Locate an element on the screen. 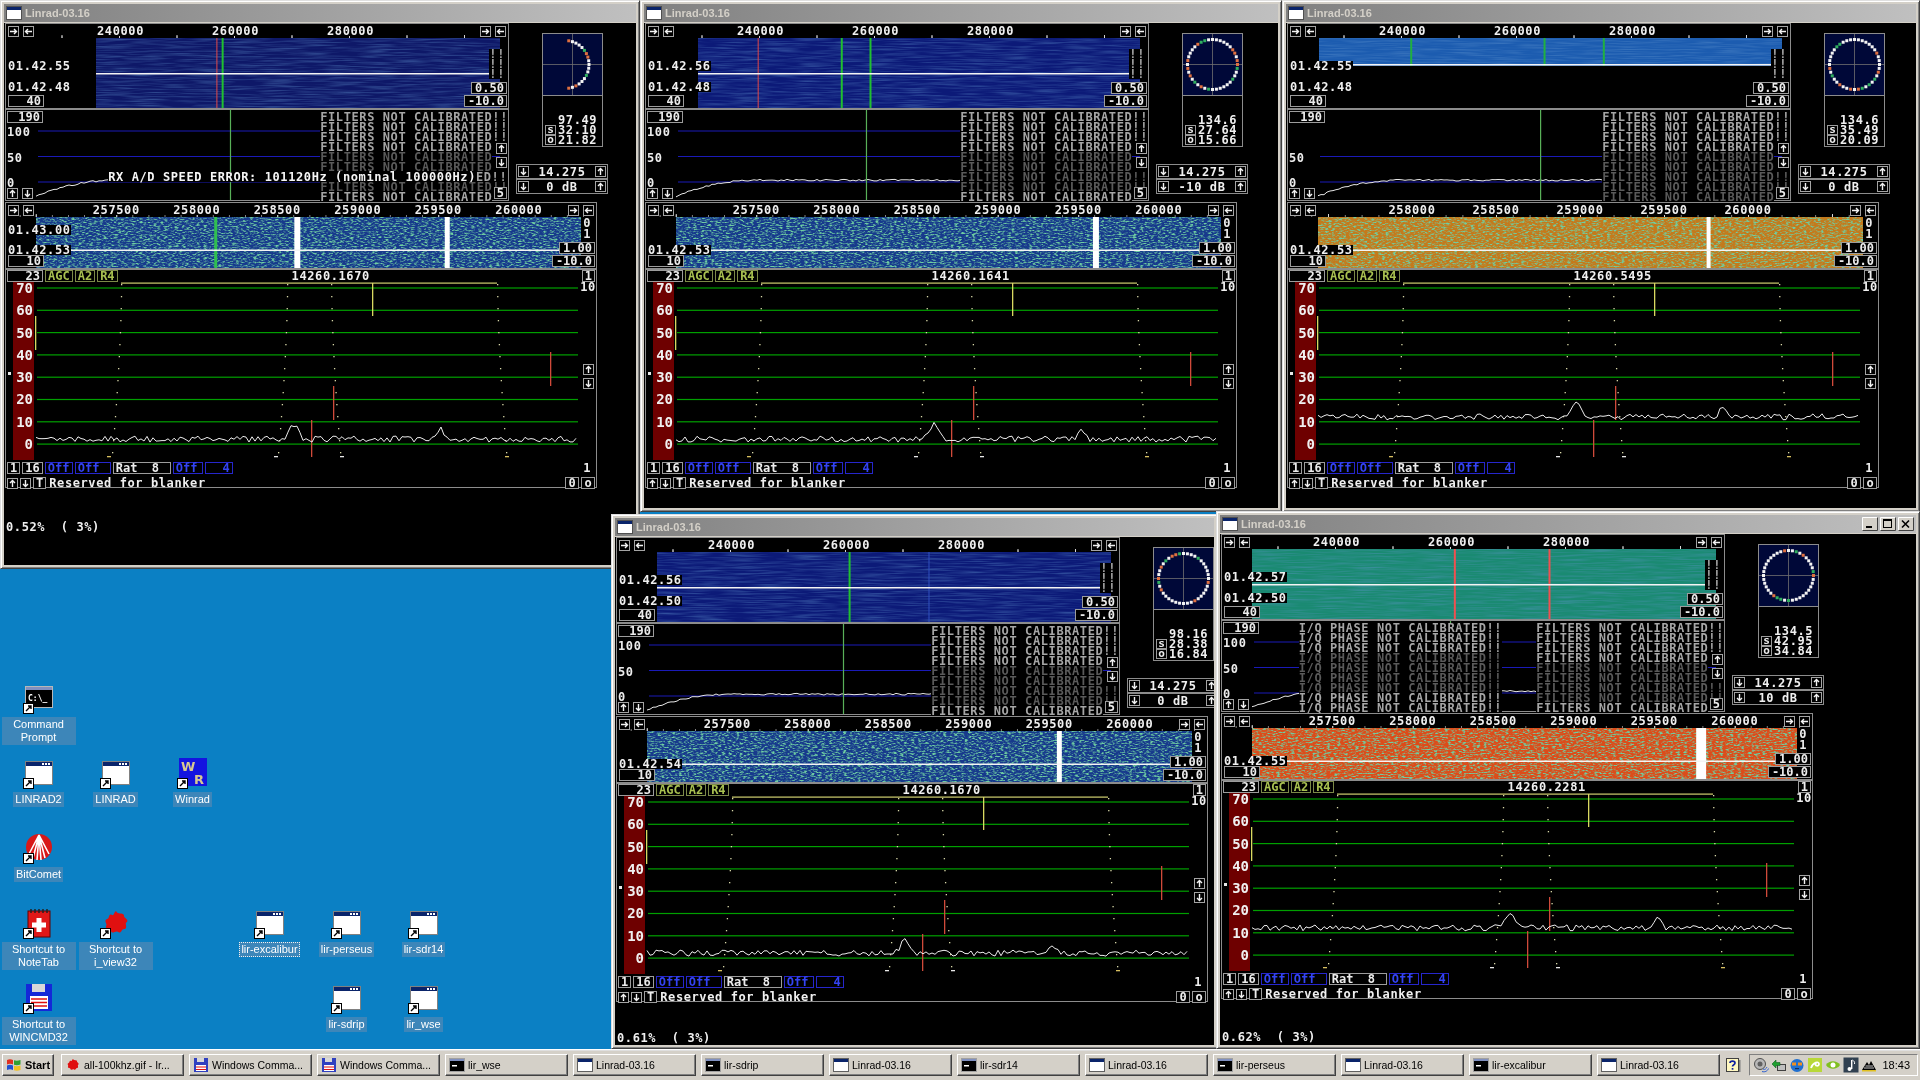 This screenshot has width=1920, height=1080. value-button: 40 is located at coordinates (26, 101).